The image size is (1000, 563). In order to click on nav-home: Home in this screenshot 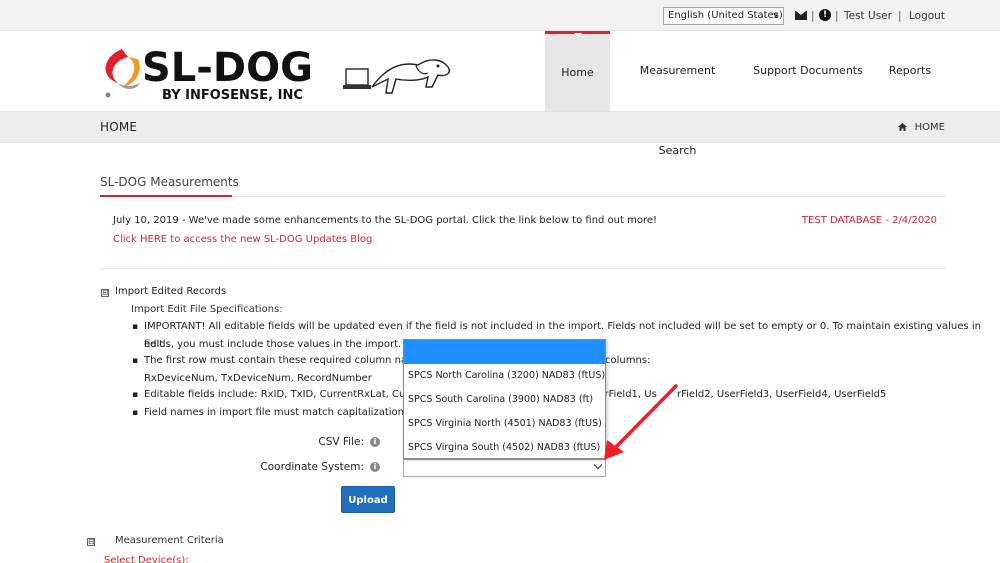, I will do `click(577, 71)`.